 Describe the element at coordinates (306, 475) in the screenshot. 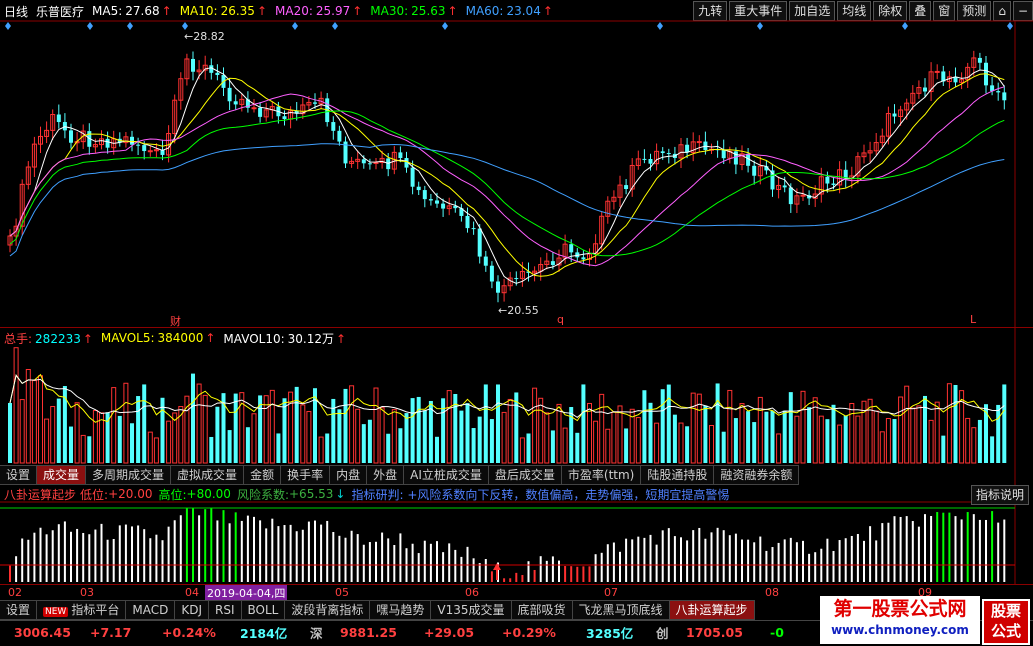

I see `volume-tab: 换手率` at that location.